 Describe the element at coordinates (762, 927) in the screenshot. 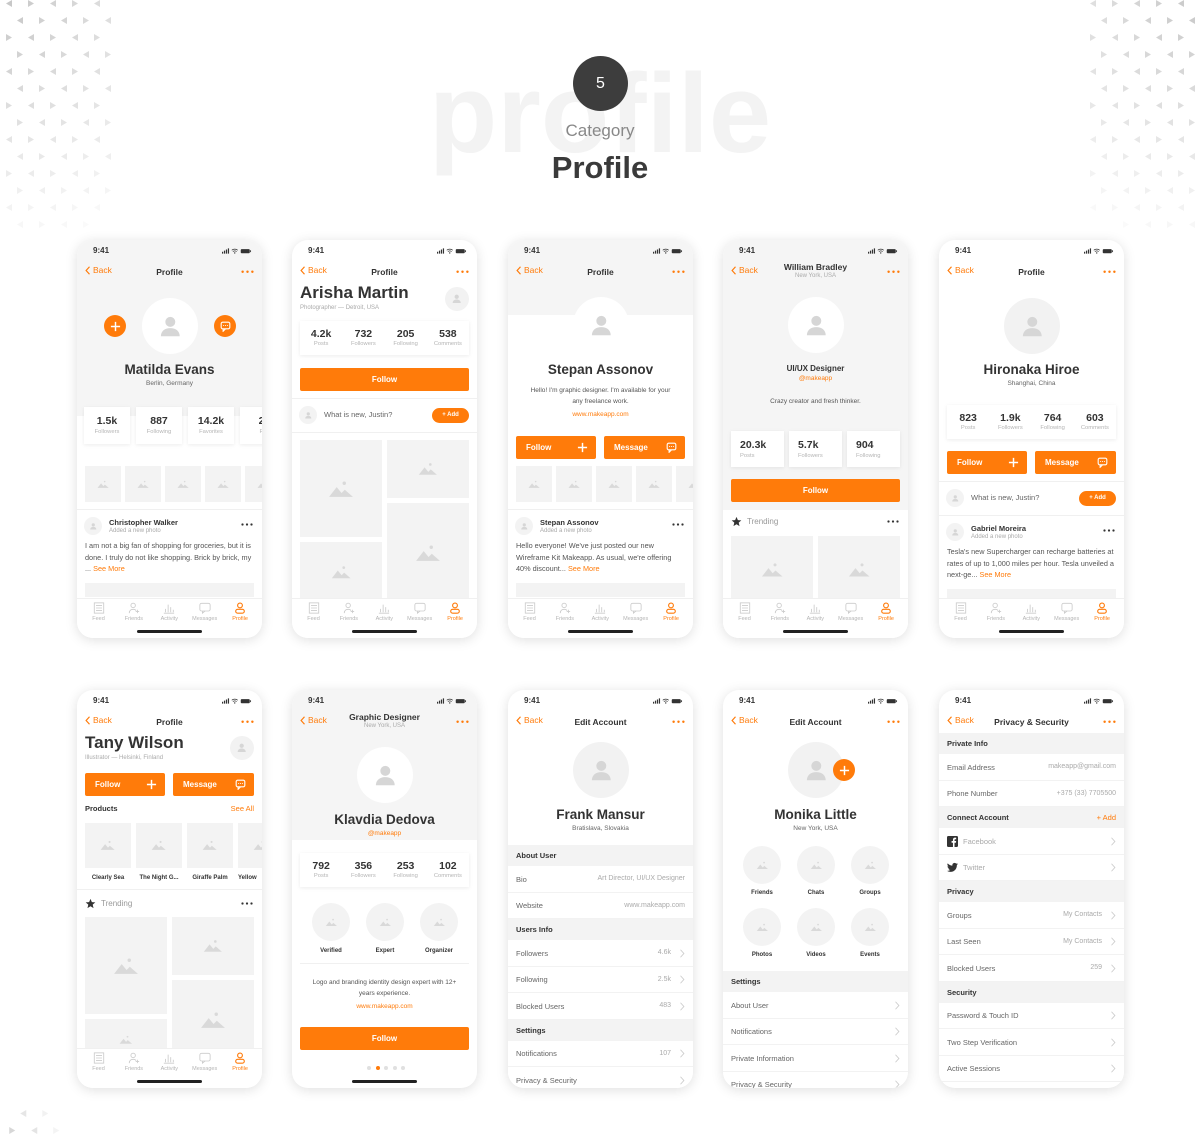

I see `shortcut-photos` at that location.